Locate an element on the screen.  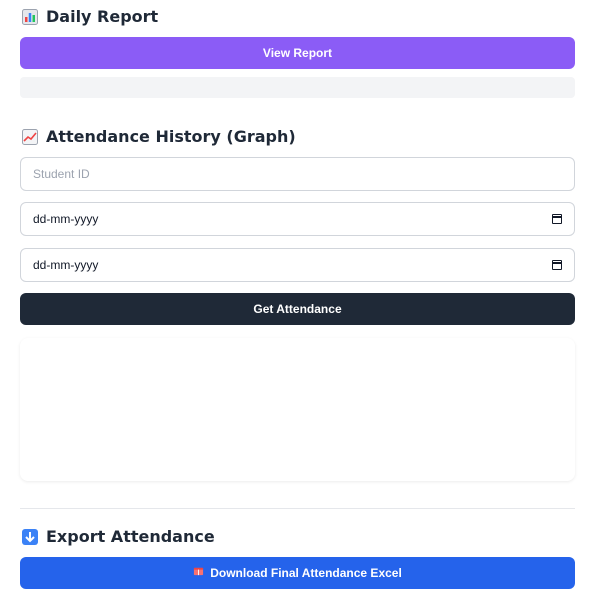
daily-report-heading: Daily Report is located at coordinates (90, 16).